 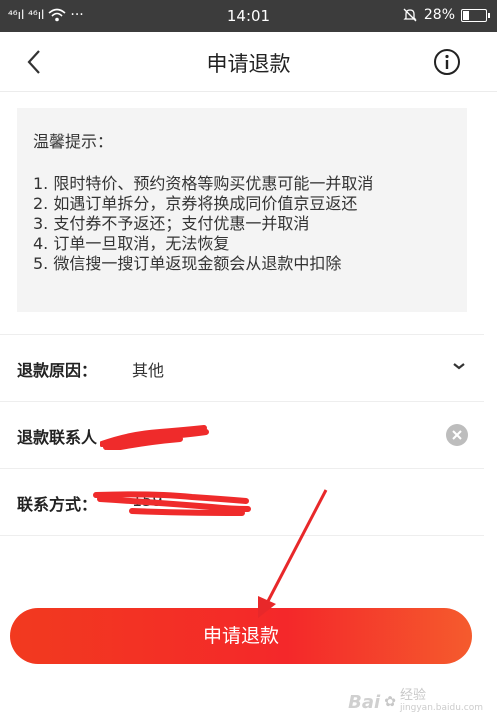 I want to click on battery-fill, so click(x=466, y=15).